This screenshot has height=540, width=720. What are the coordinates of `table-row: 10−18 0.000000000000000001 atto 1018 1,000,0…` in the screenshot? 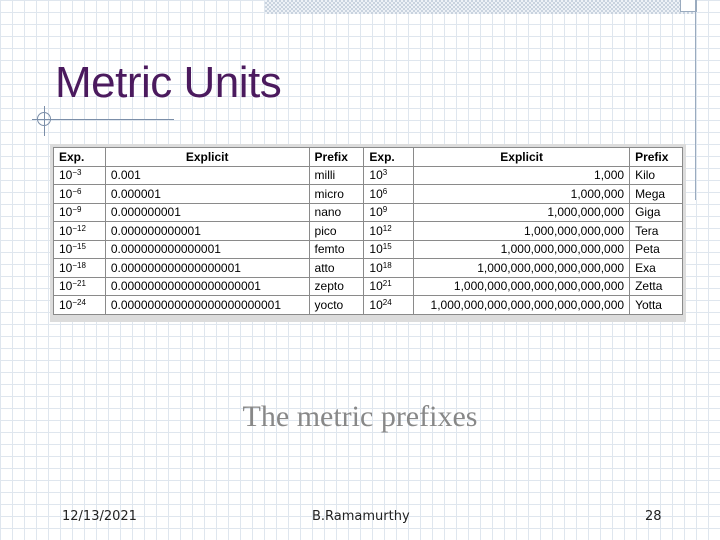 It's located at (368, 268).